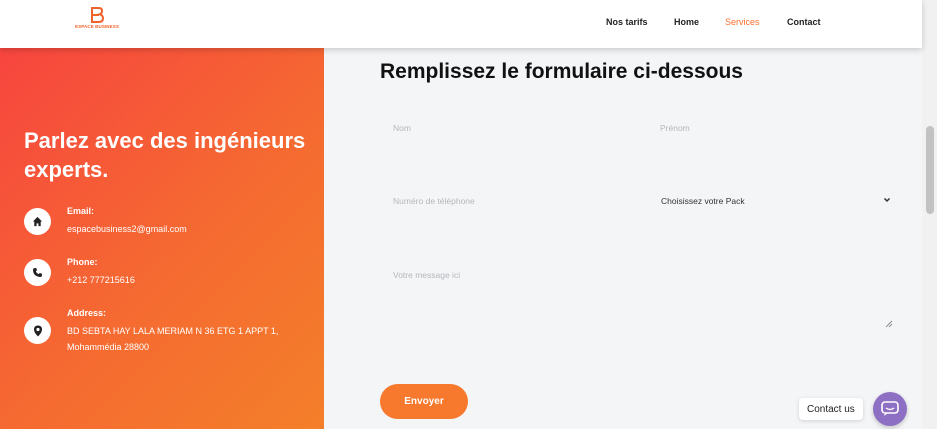 The height and width of the screenshot is (429, 937). Describe the element at coordinates (703, 201) in the screenshot. I see `pack-select: Choisissez votre Pack` at that location.